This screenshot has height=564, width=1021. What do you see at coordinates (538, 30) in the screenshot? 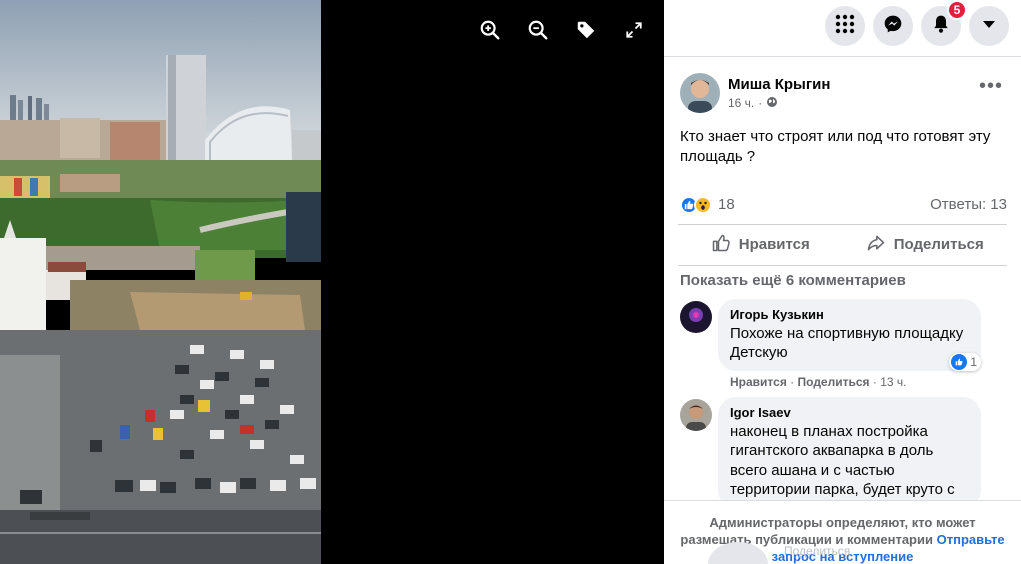
I see `zoom-out-icon` at bounding box center [538, 30].